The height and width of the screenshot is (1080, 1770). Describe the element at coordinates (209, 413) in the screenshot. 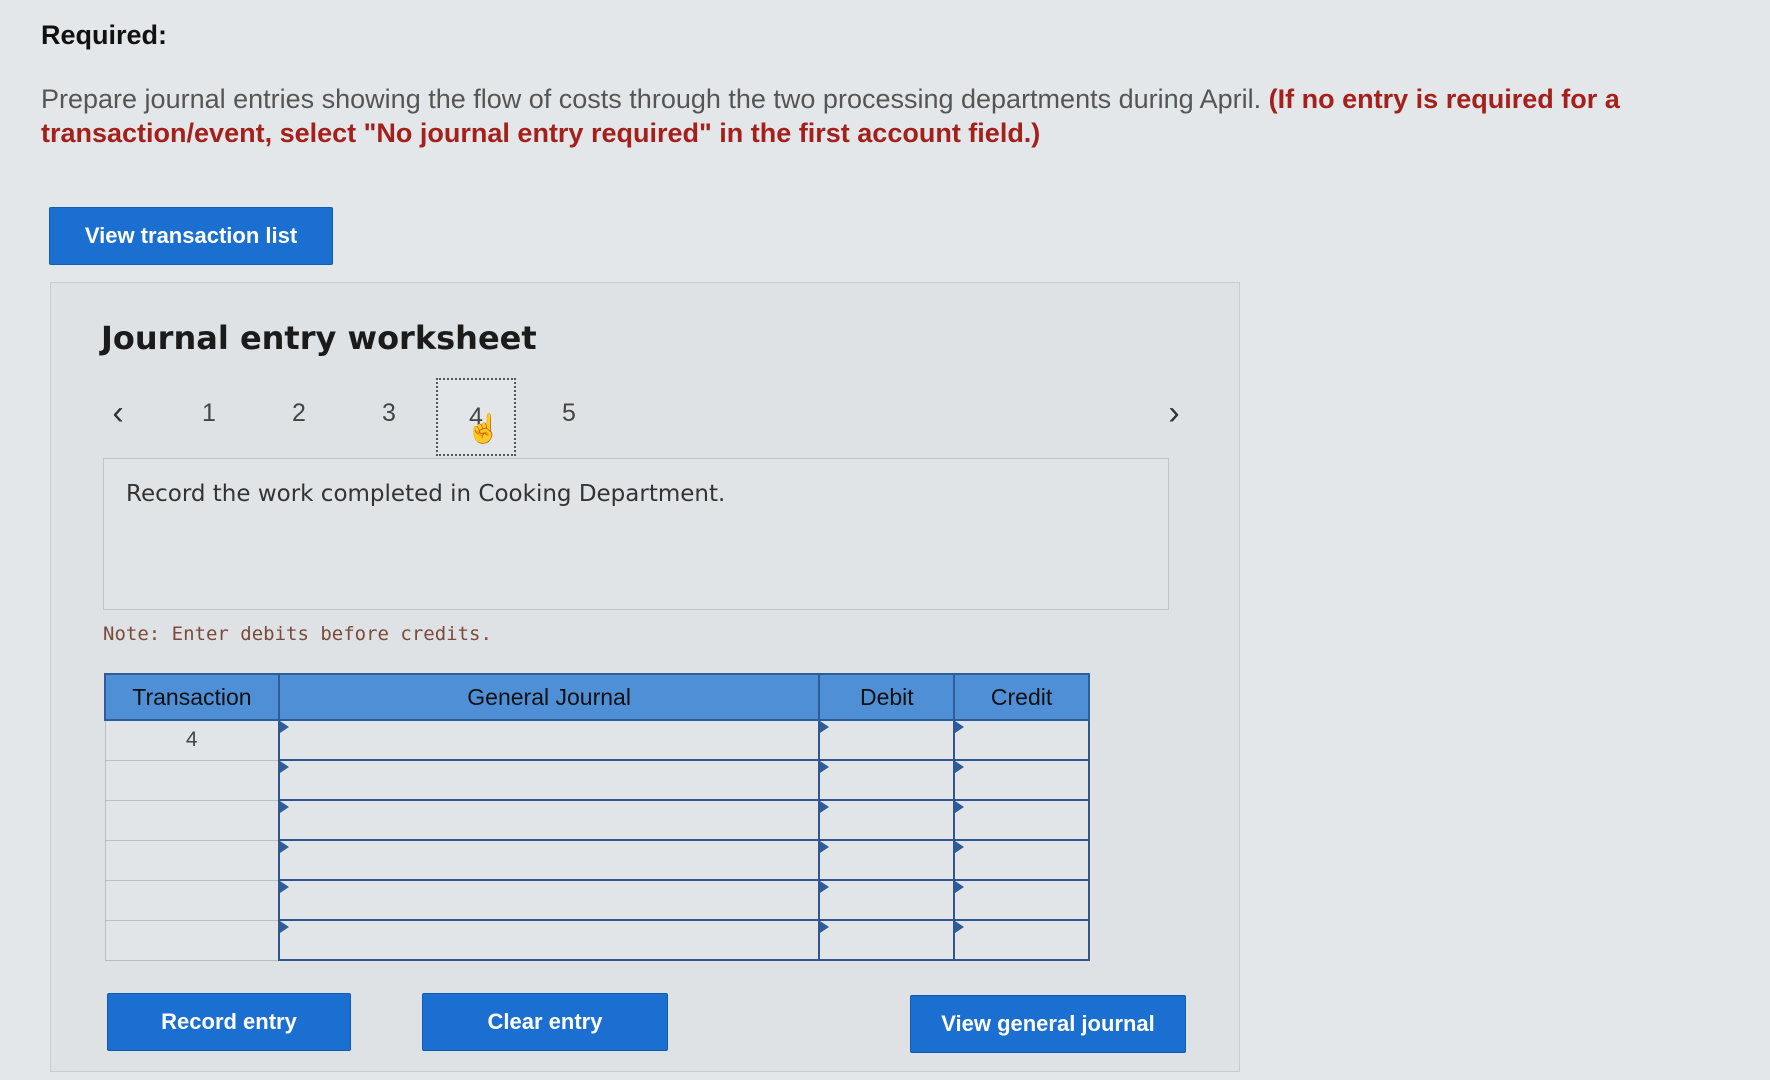

I see `page-1: 1` at that location.